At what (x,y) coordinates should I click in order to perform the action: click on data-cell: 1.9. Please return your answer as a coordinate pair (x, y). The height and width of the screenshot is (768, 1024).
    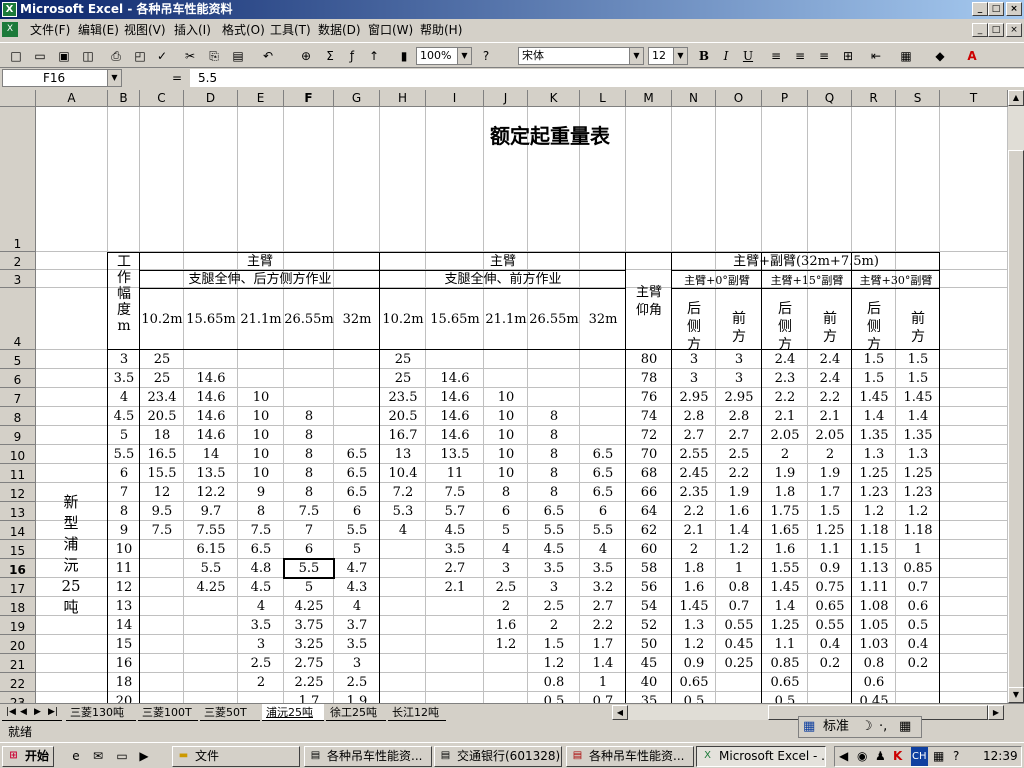
    Looking at the image, I should click on (830, 473).